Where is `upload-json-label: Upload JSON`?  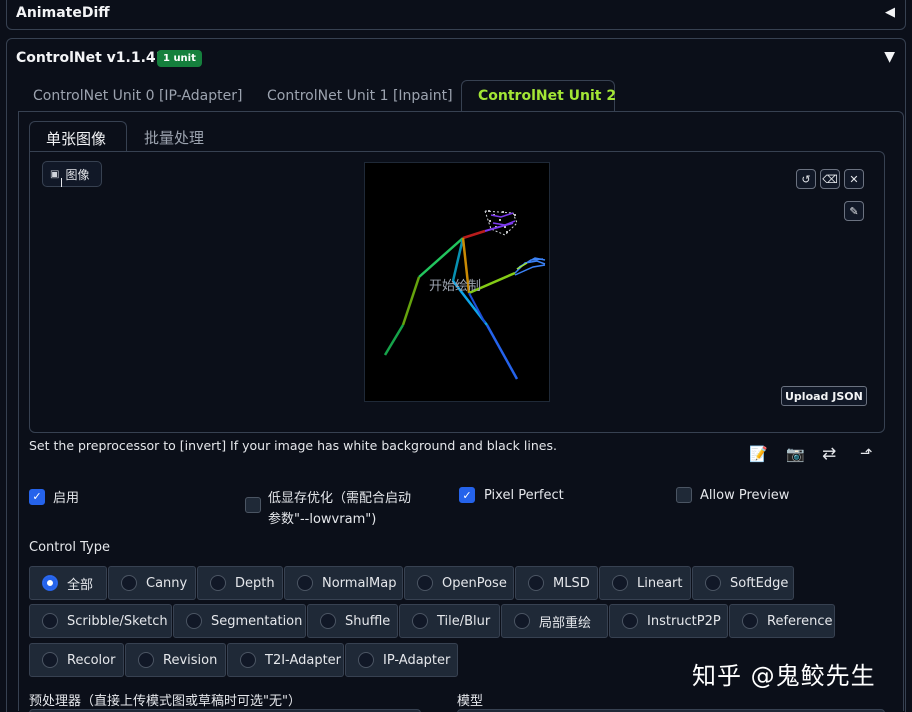
upload-json-label: Upload JSON is located at coordinates (824, 396).